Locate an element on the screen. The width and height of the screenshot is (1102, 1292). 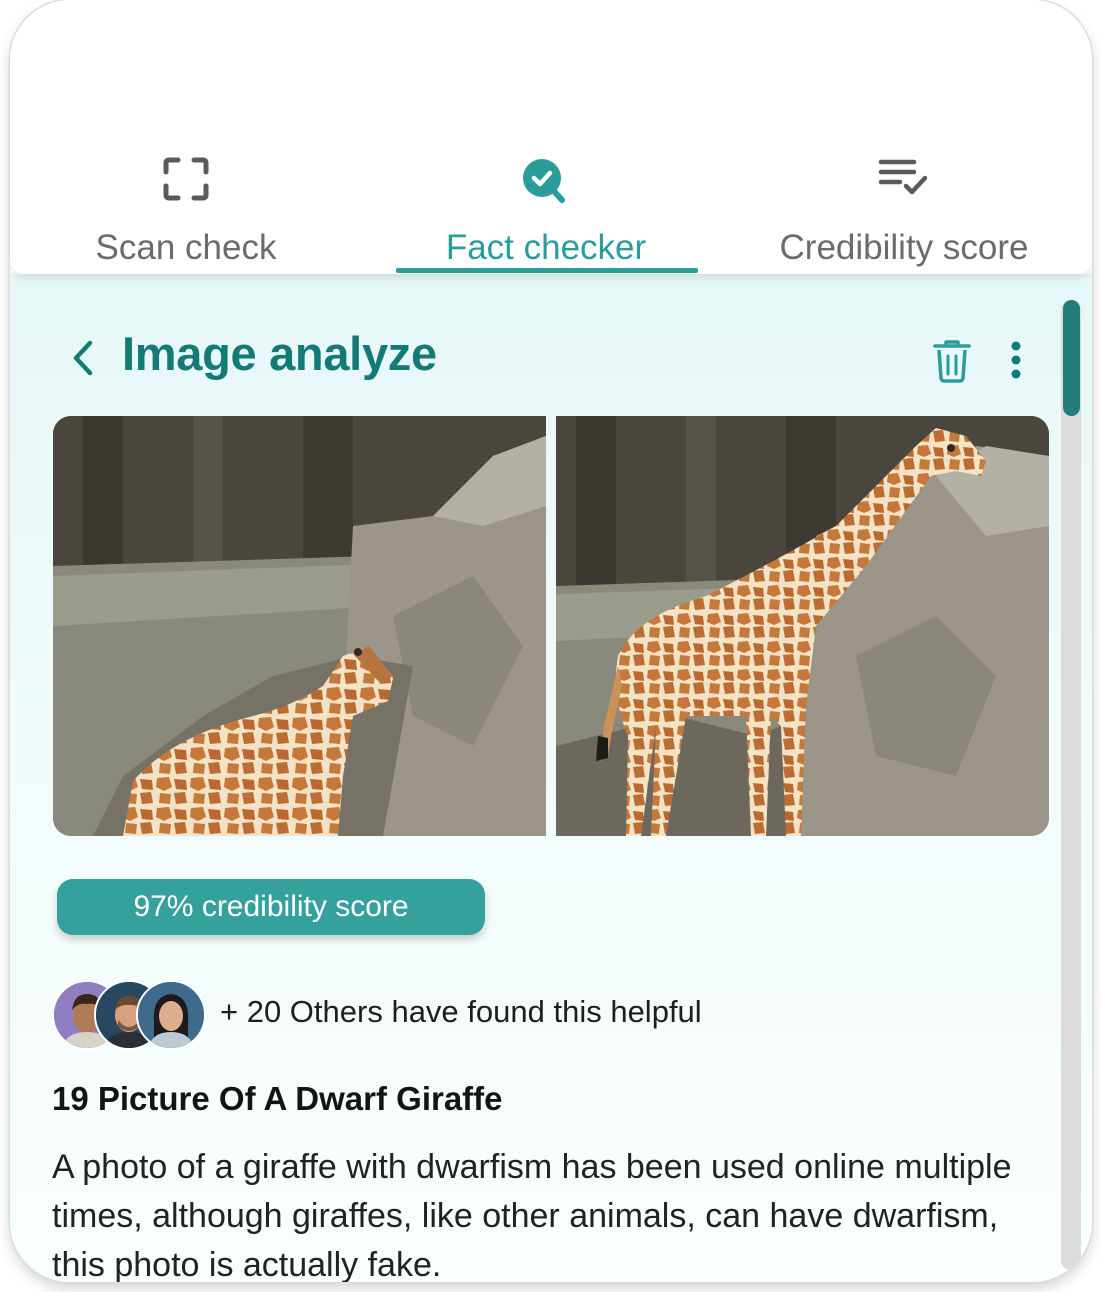
tab-fact-checker: Fact checker is located at coordinates (546, 212).